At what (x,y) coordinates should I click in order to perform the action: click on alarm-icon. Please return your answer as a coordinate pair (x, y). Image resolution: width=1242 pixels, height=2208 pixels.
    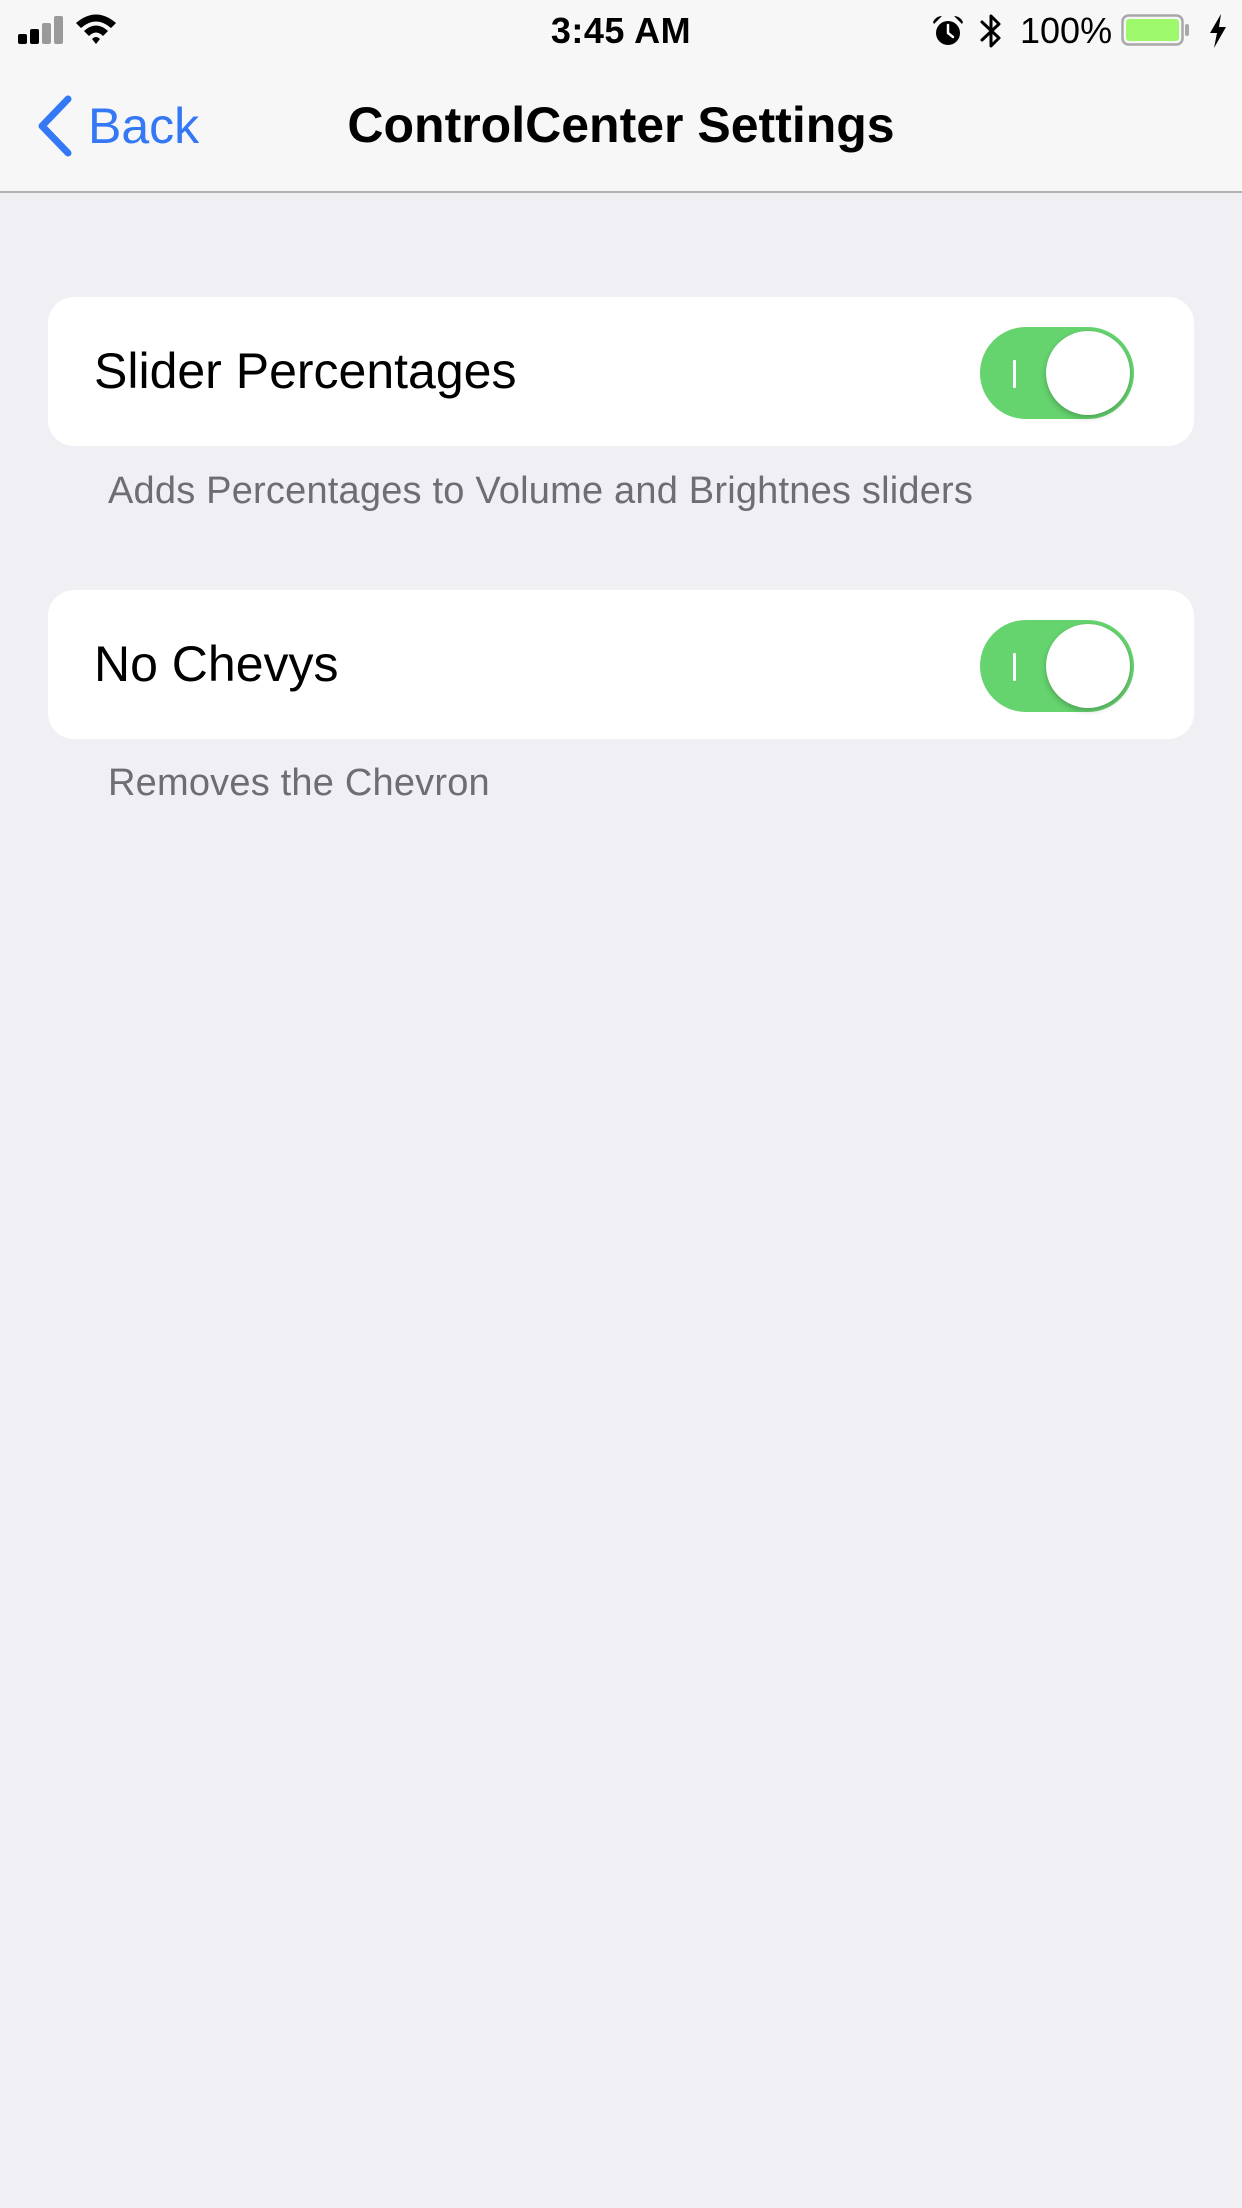
    Looking at the image, I should click on (948, 30).